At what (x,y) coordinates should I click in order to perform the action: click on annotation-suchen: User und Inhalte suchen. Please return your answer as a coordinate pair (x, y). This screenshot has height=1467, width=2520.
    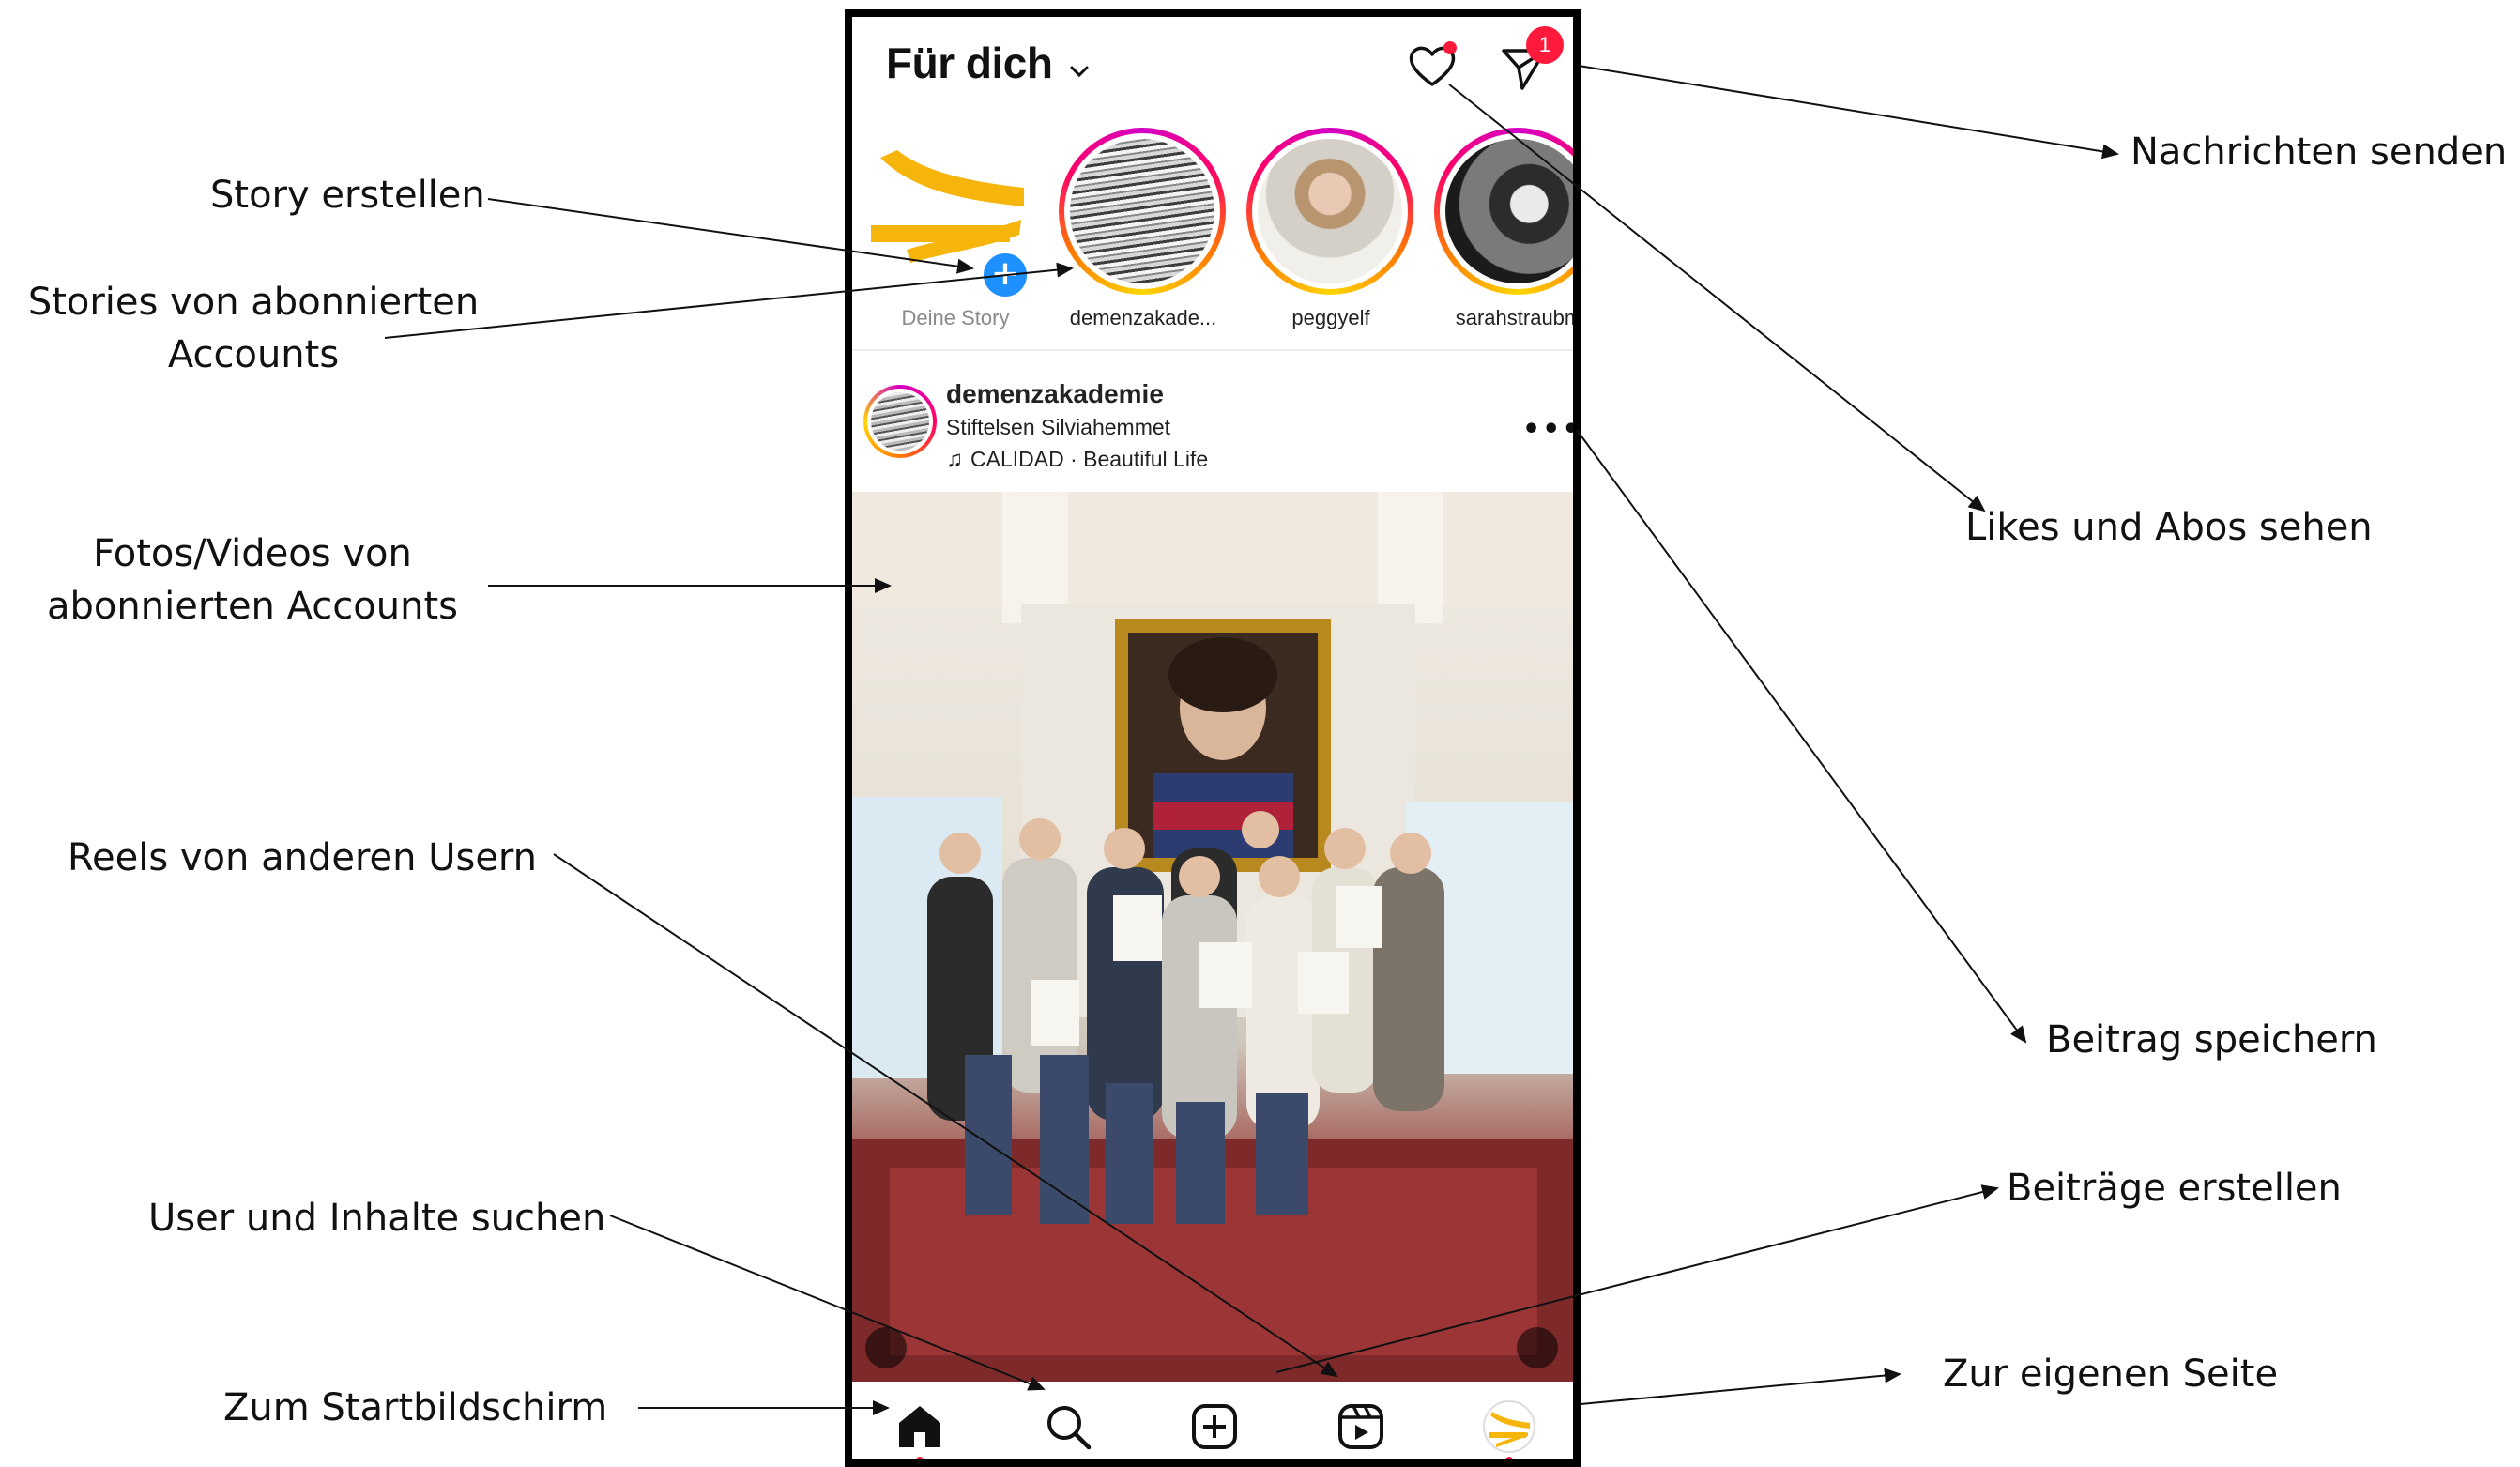
    Looking at the image, I should click on (377, 1218).